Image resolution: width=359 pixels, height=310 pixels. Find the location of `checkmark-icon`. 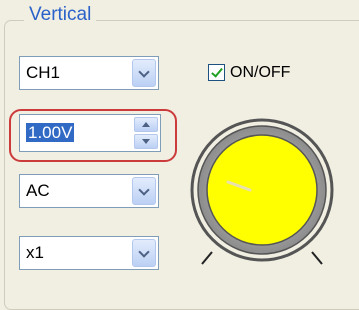

checkmark-icon is located at coordinates (217, 71).